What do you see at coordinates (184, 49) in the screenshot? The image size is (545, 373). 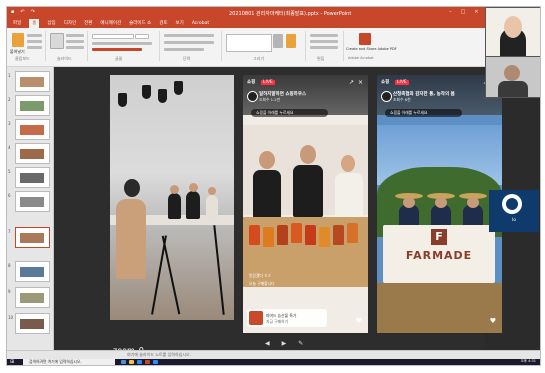 I see `text-direction-button` at bounding box center [184, 49].